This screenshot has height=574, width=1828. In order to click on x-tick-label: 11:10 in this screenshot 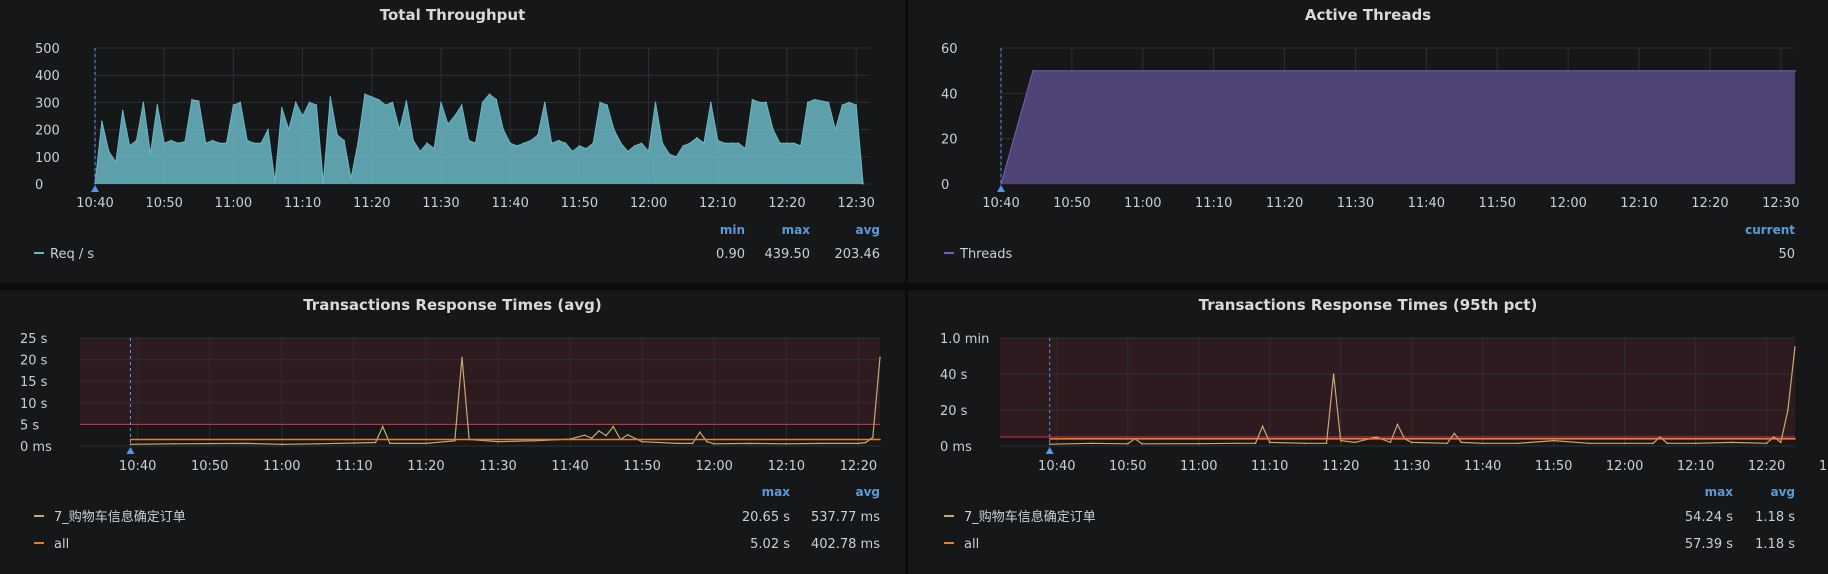, I will do `click(353, 466)`.